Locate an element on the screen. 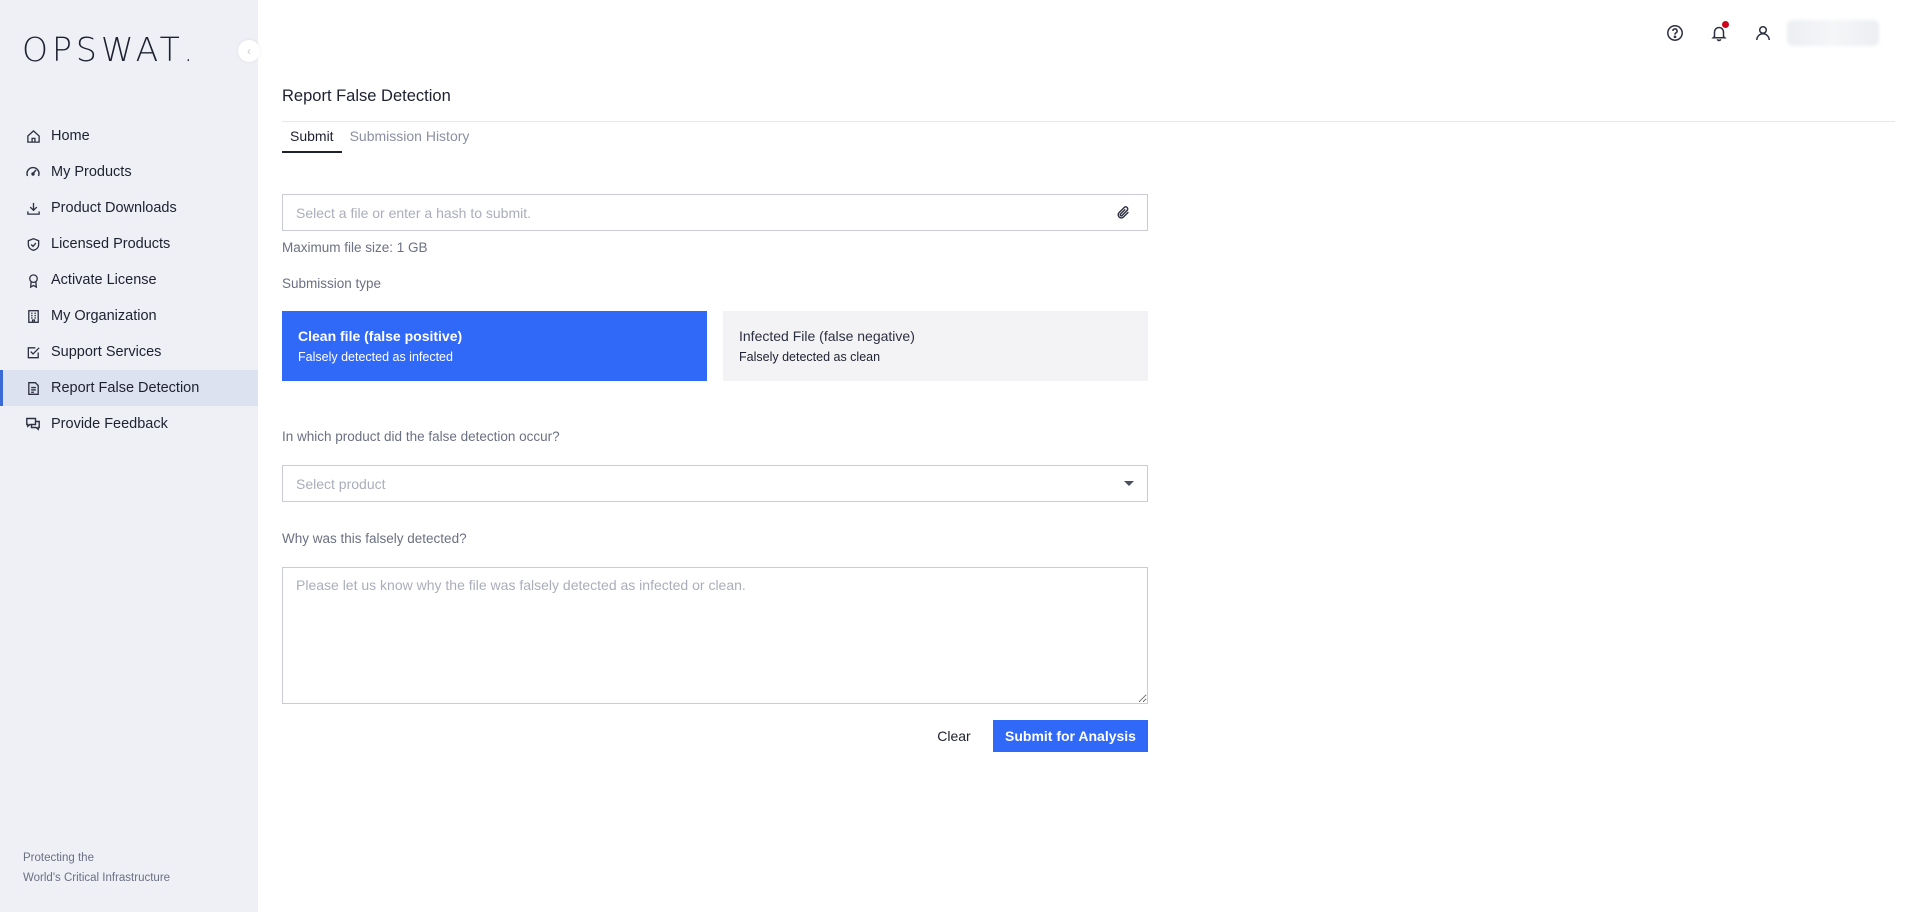  submission-type-label: Submission type is located at coordinates (332, 283).